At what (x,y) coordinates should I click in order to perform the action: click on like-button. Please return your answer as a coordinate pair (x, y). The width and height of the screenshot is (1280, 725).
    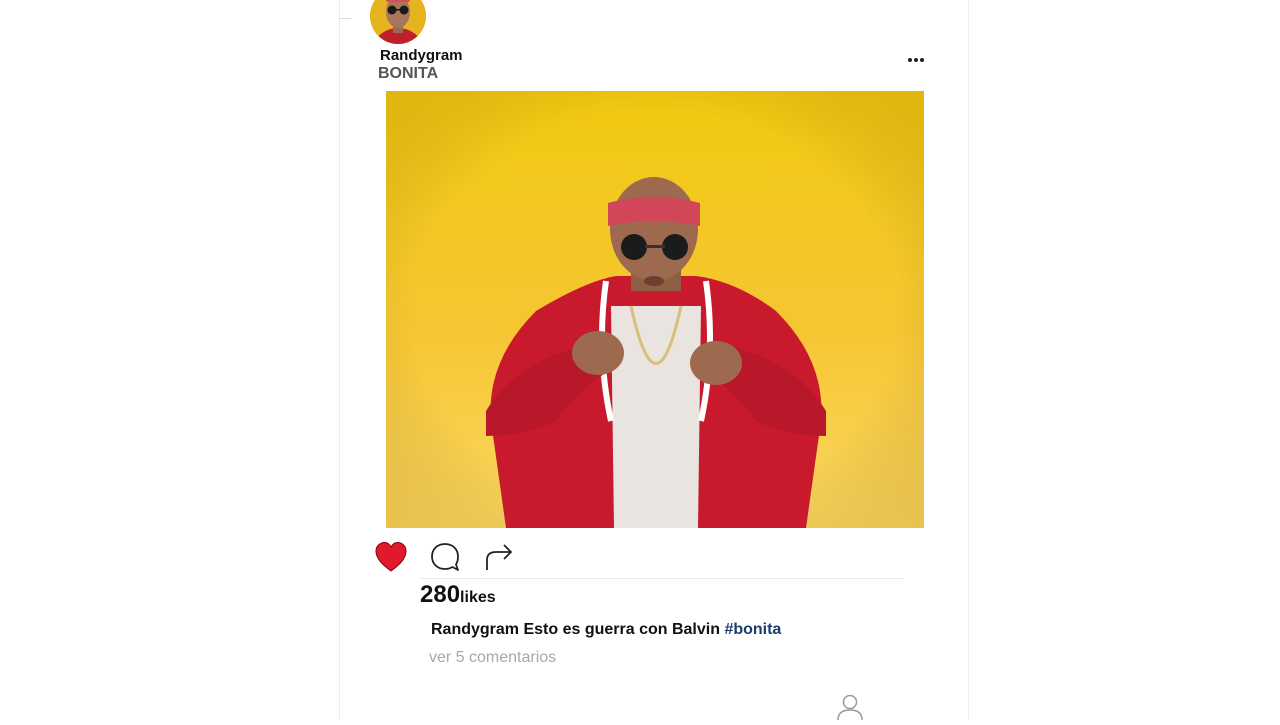
    Looking at the image, I should click on (391, 557).